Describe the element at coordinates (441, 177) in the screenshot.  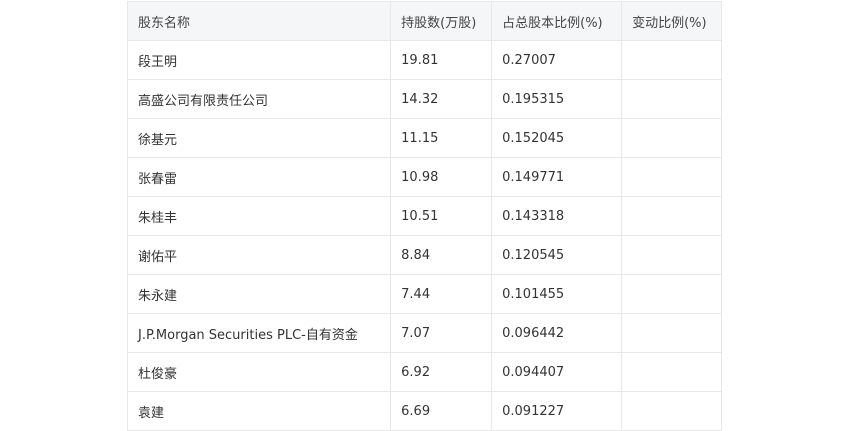
I see `cell-shares-held: 10.98` at that location.